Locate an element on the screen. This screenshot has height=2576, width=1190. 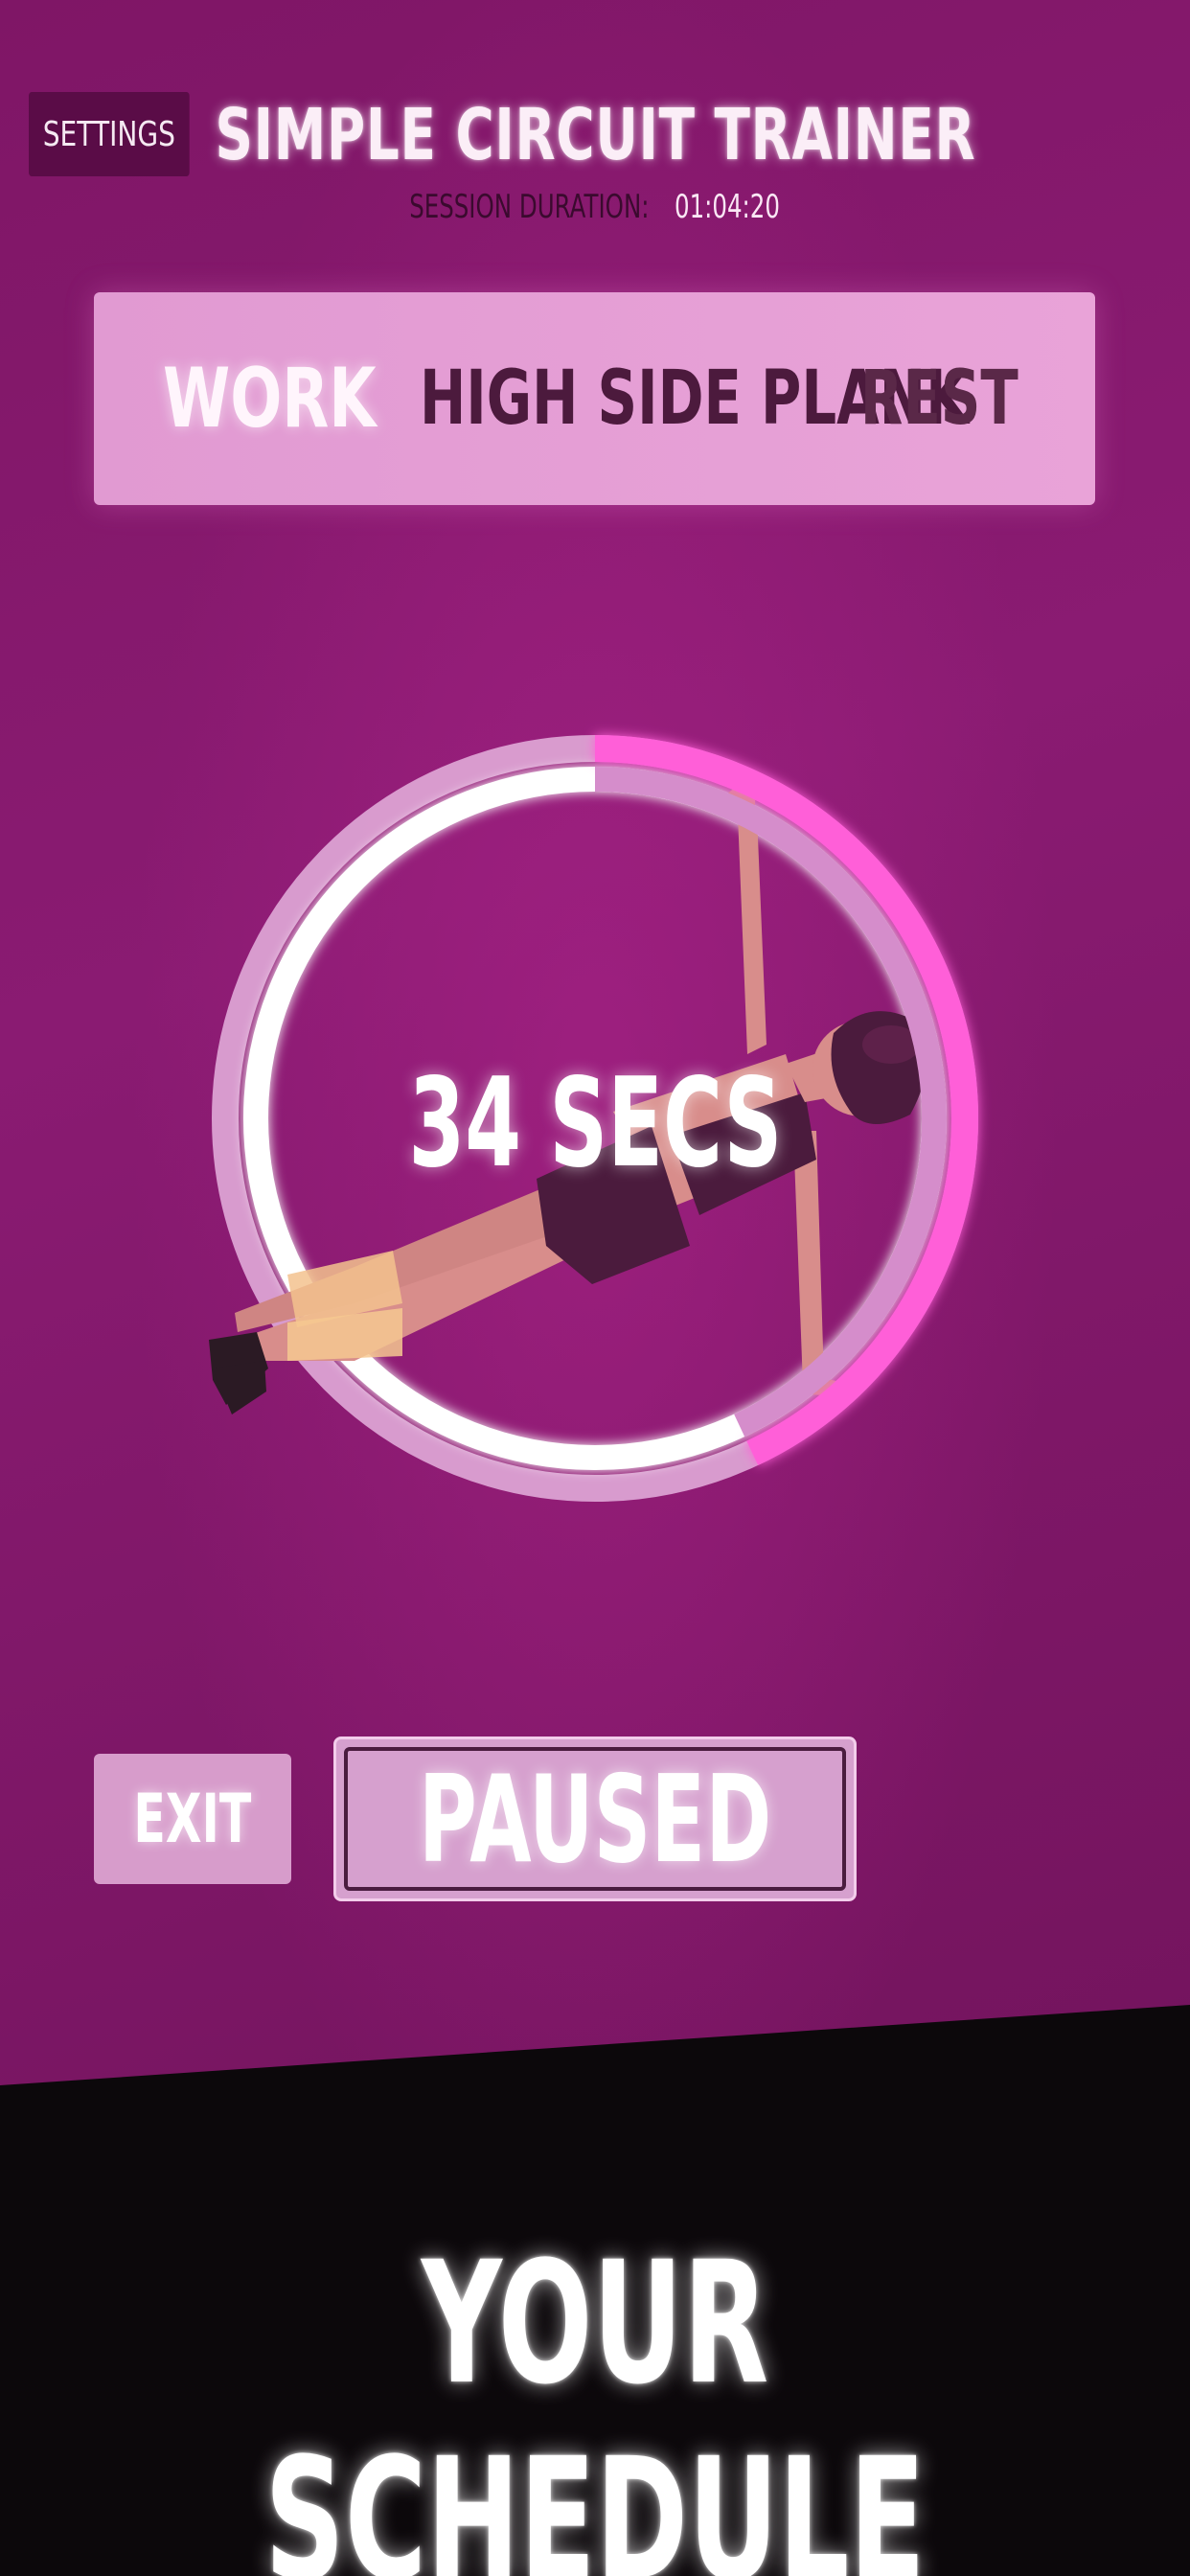
pause-label: PAUSED is located at coordinates (595, 1819).